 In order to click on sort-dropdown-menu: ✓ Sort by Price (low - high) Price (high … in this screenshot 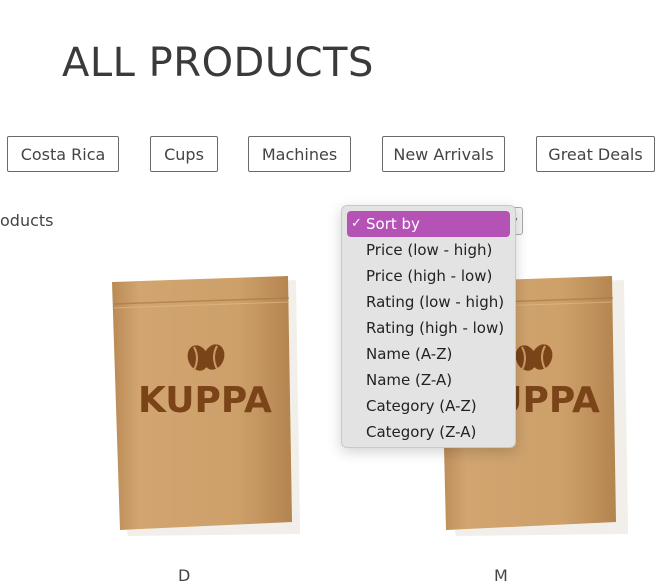, I will do `click(428, 326)`.